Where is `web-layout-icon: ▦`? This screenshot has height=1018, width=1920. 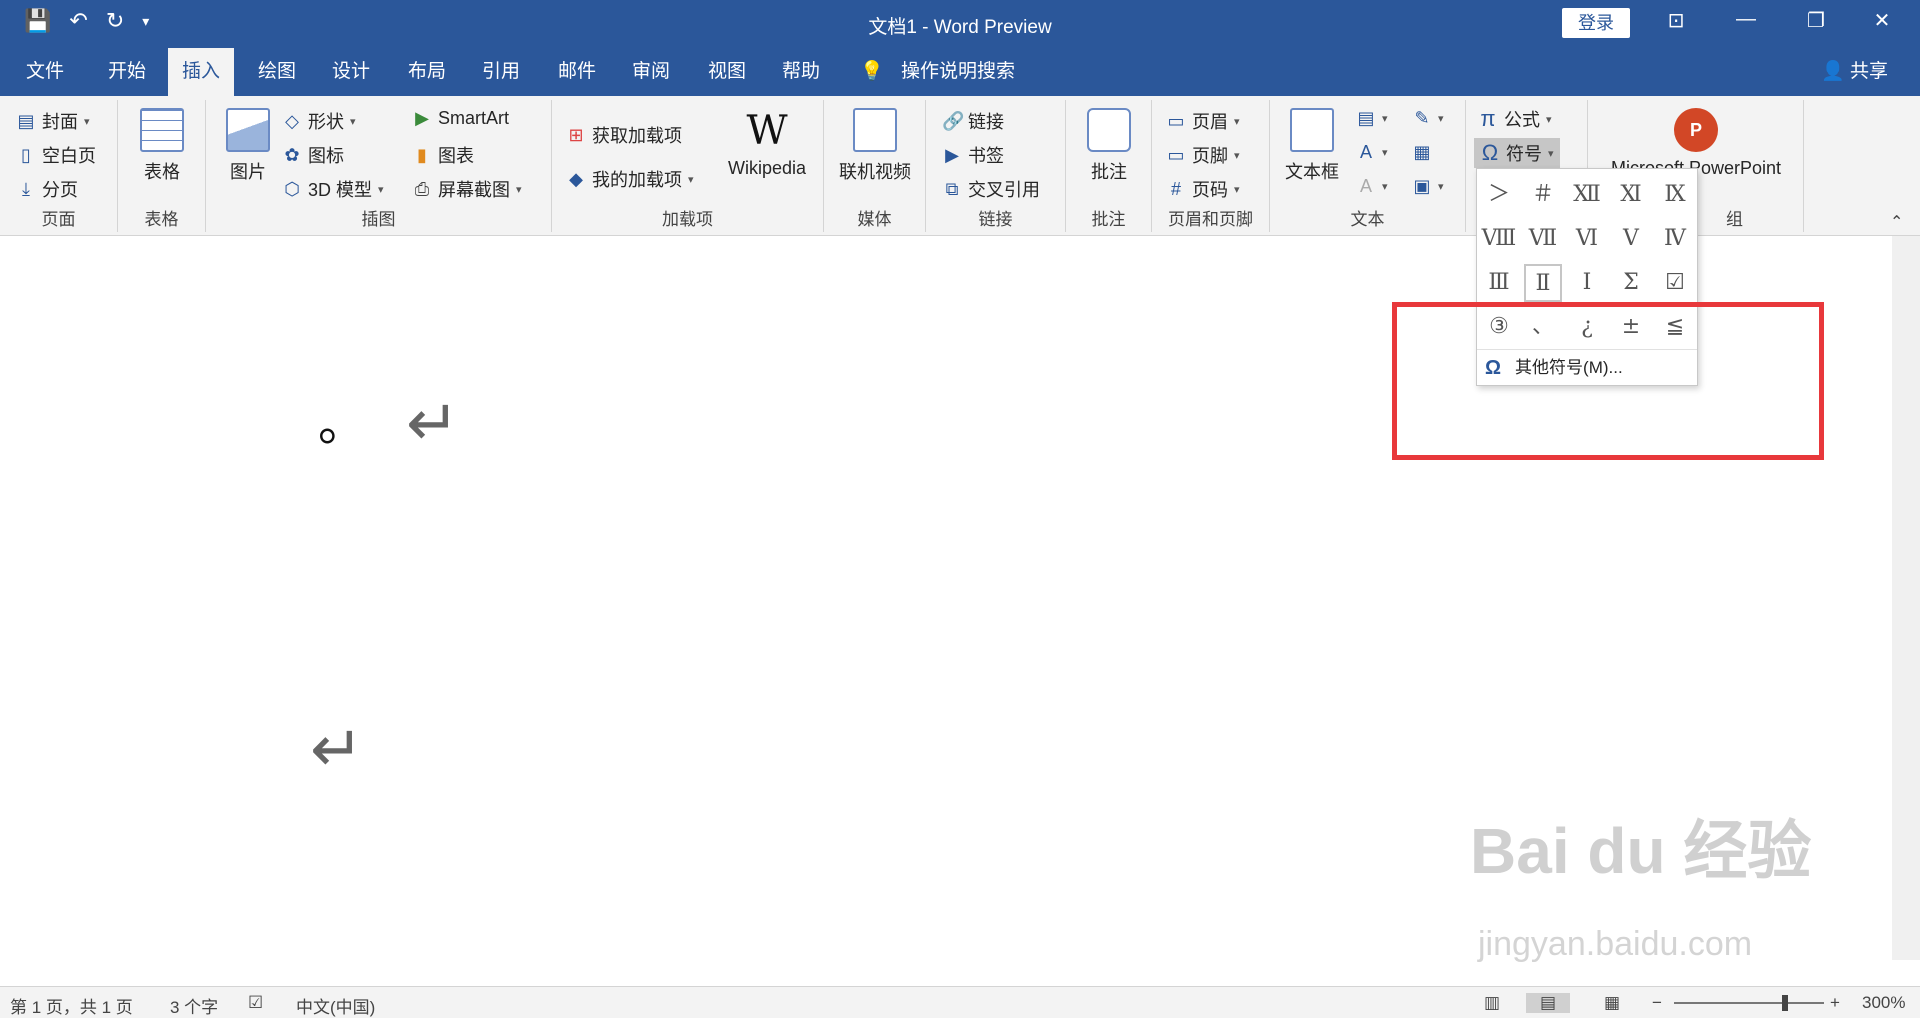
web-layout-icon: ▦ is located at coordinates (1612, 1003).